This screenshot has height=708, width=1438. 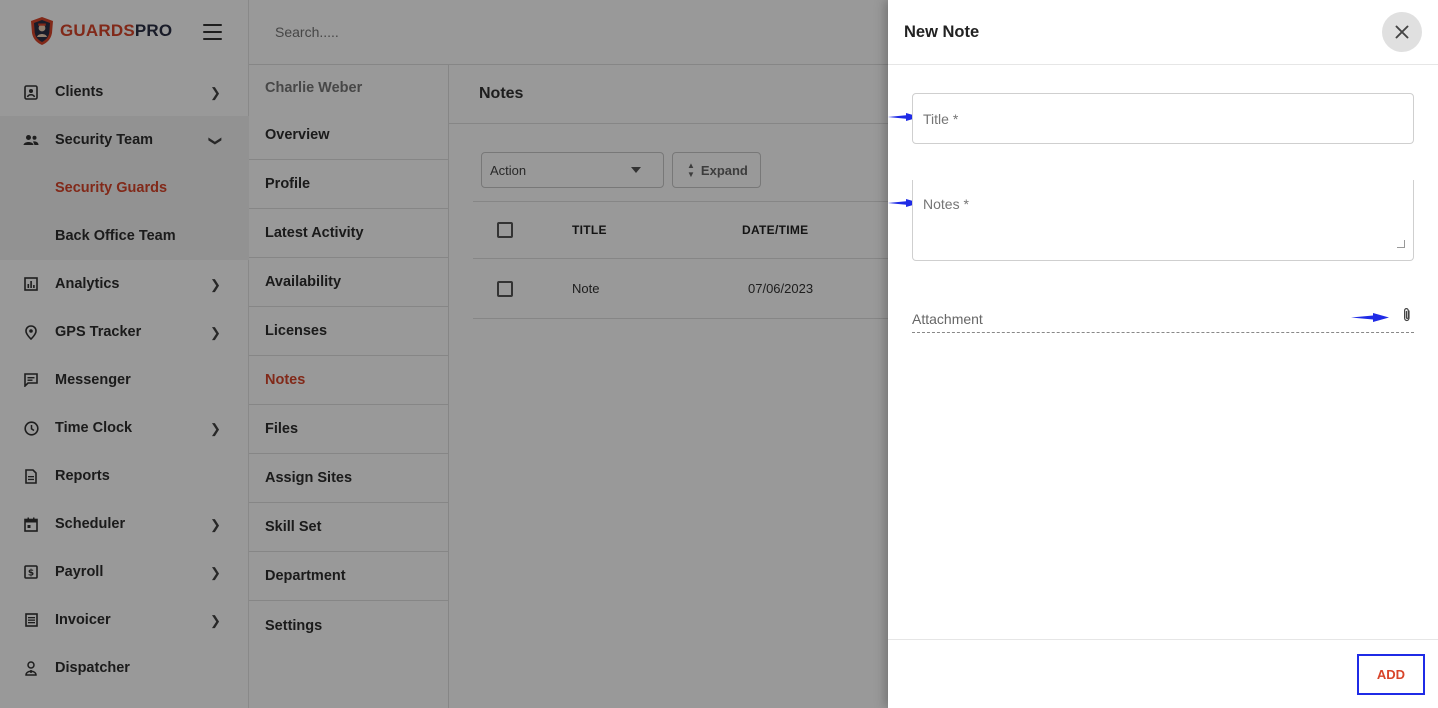 I want to click on close-icon, so click(x=1402, y=32).